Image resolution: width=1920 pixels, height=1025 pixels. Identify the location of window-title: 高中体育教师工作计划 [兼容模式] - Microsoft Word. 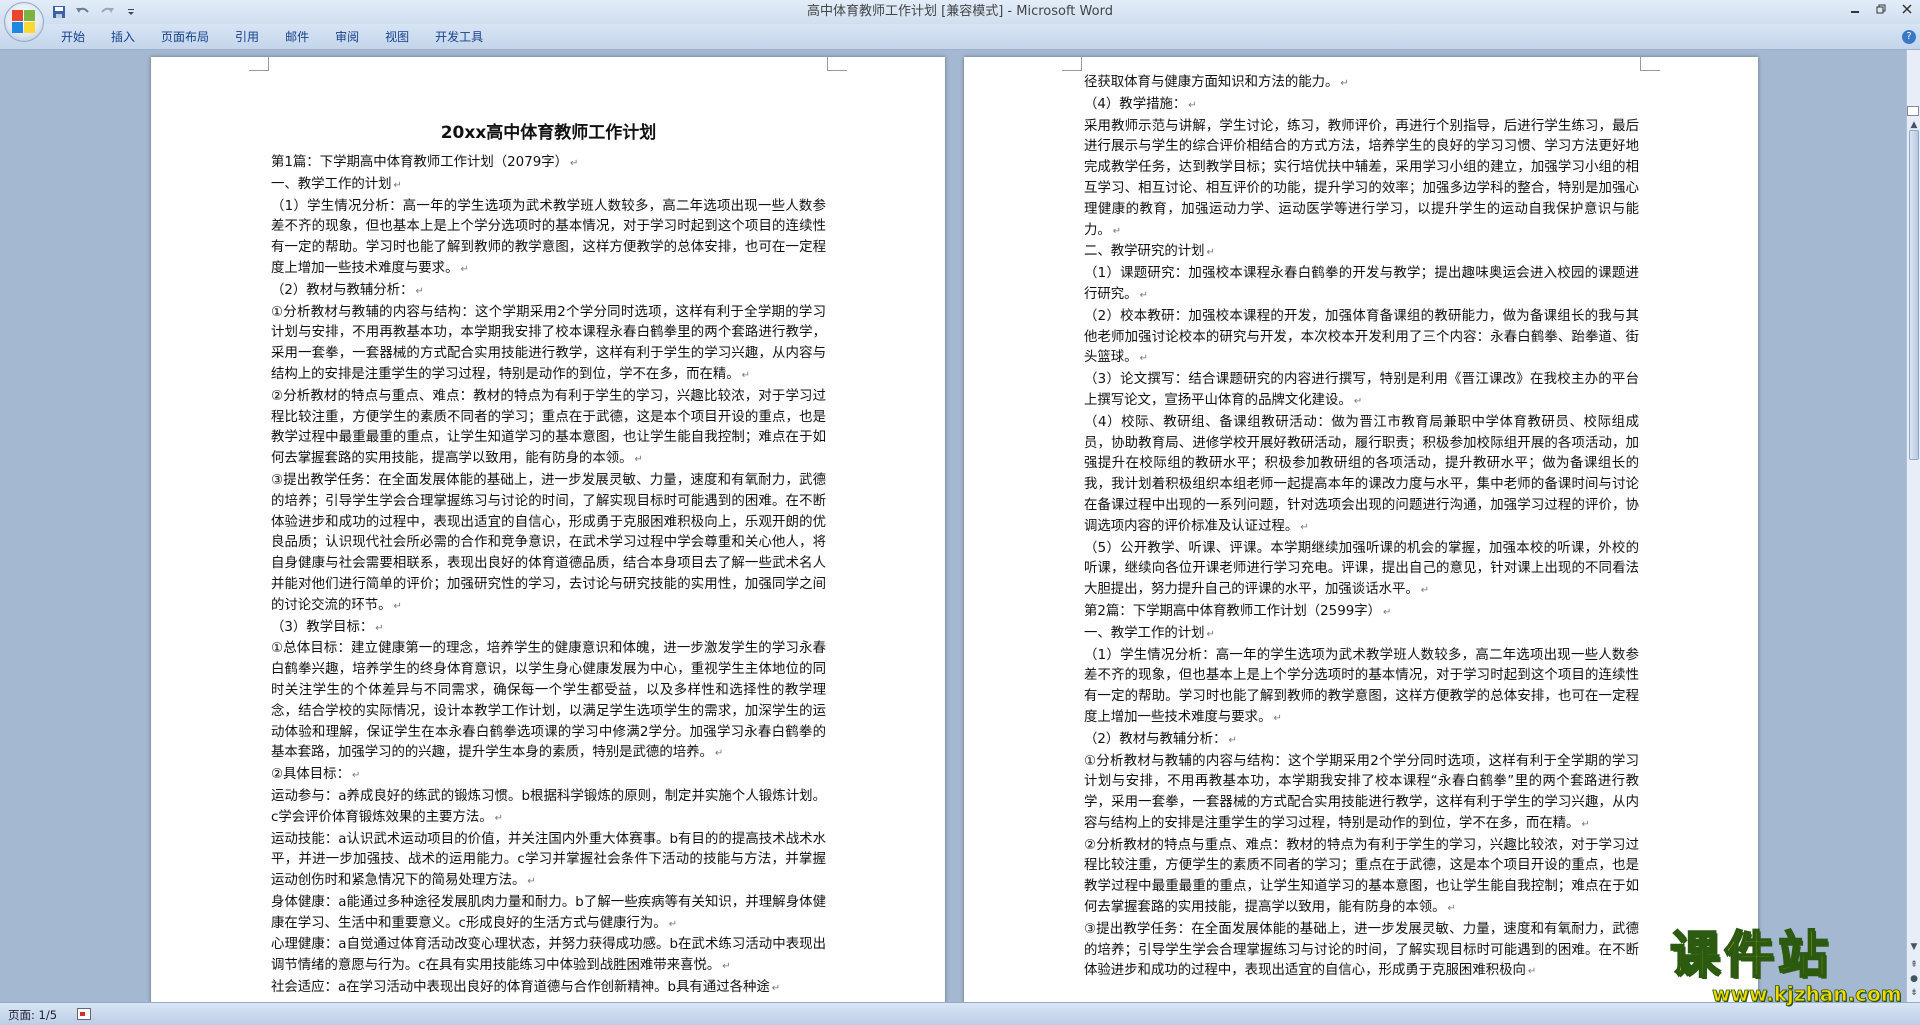
(960, 11).